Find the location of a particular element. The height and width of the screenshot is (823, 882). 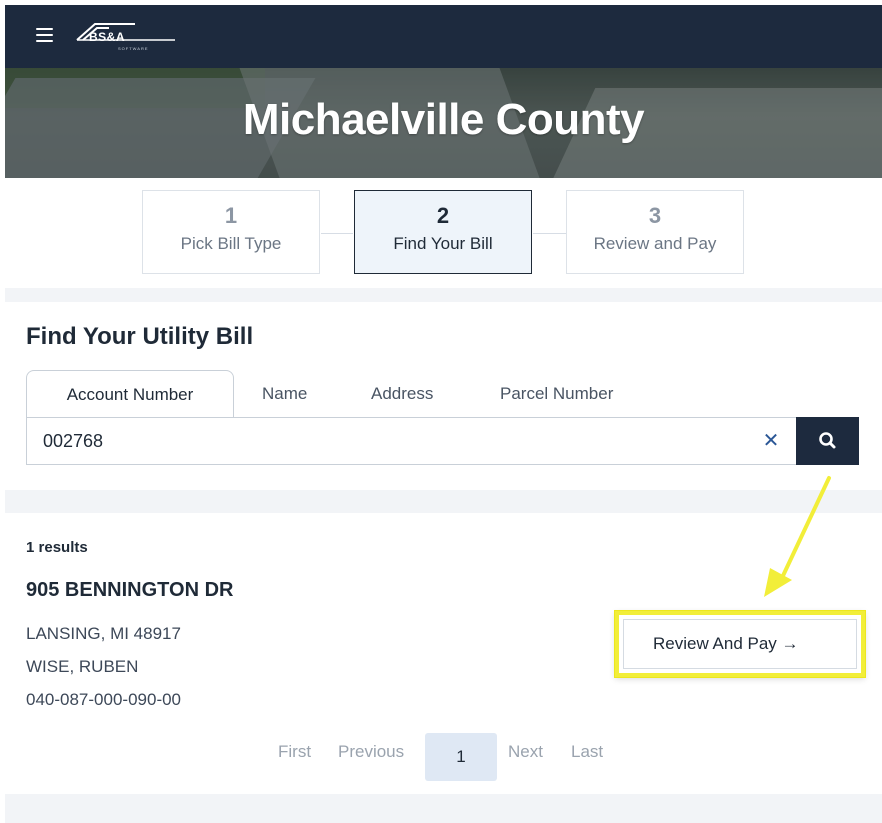

search-icon is located at coordinates (827, 440).